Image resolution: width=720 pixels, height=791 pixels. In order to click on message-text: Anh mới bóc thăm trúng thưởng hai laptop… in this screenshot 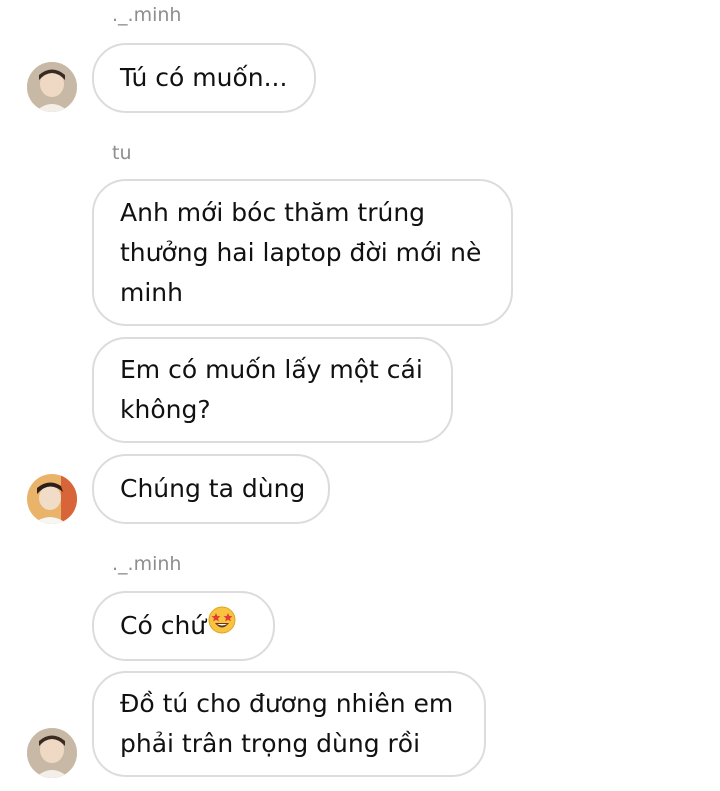, I will do `click(301, 252)`.